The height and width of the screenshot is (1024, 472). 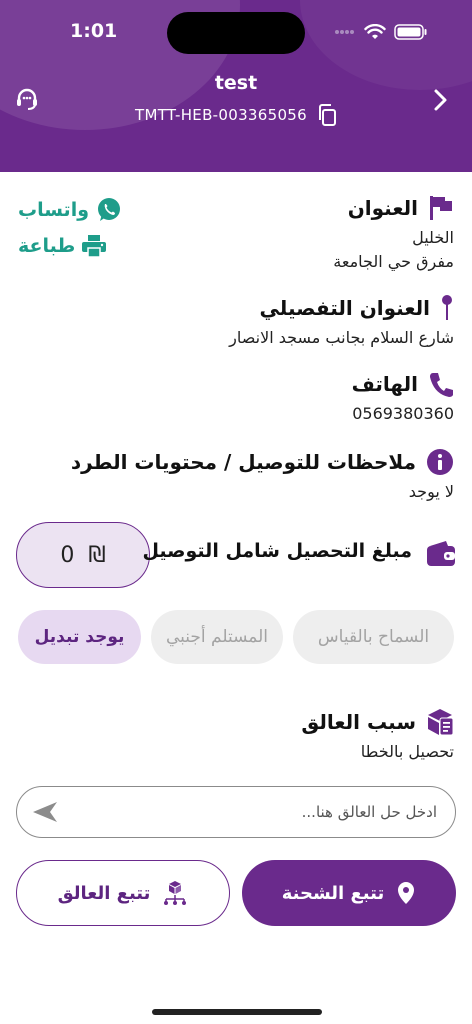 I want to click on page-title: test, so click(x=236, y=83).